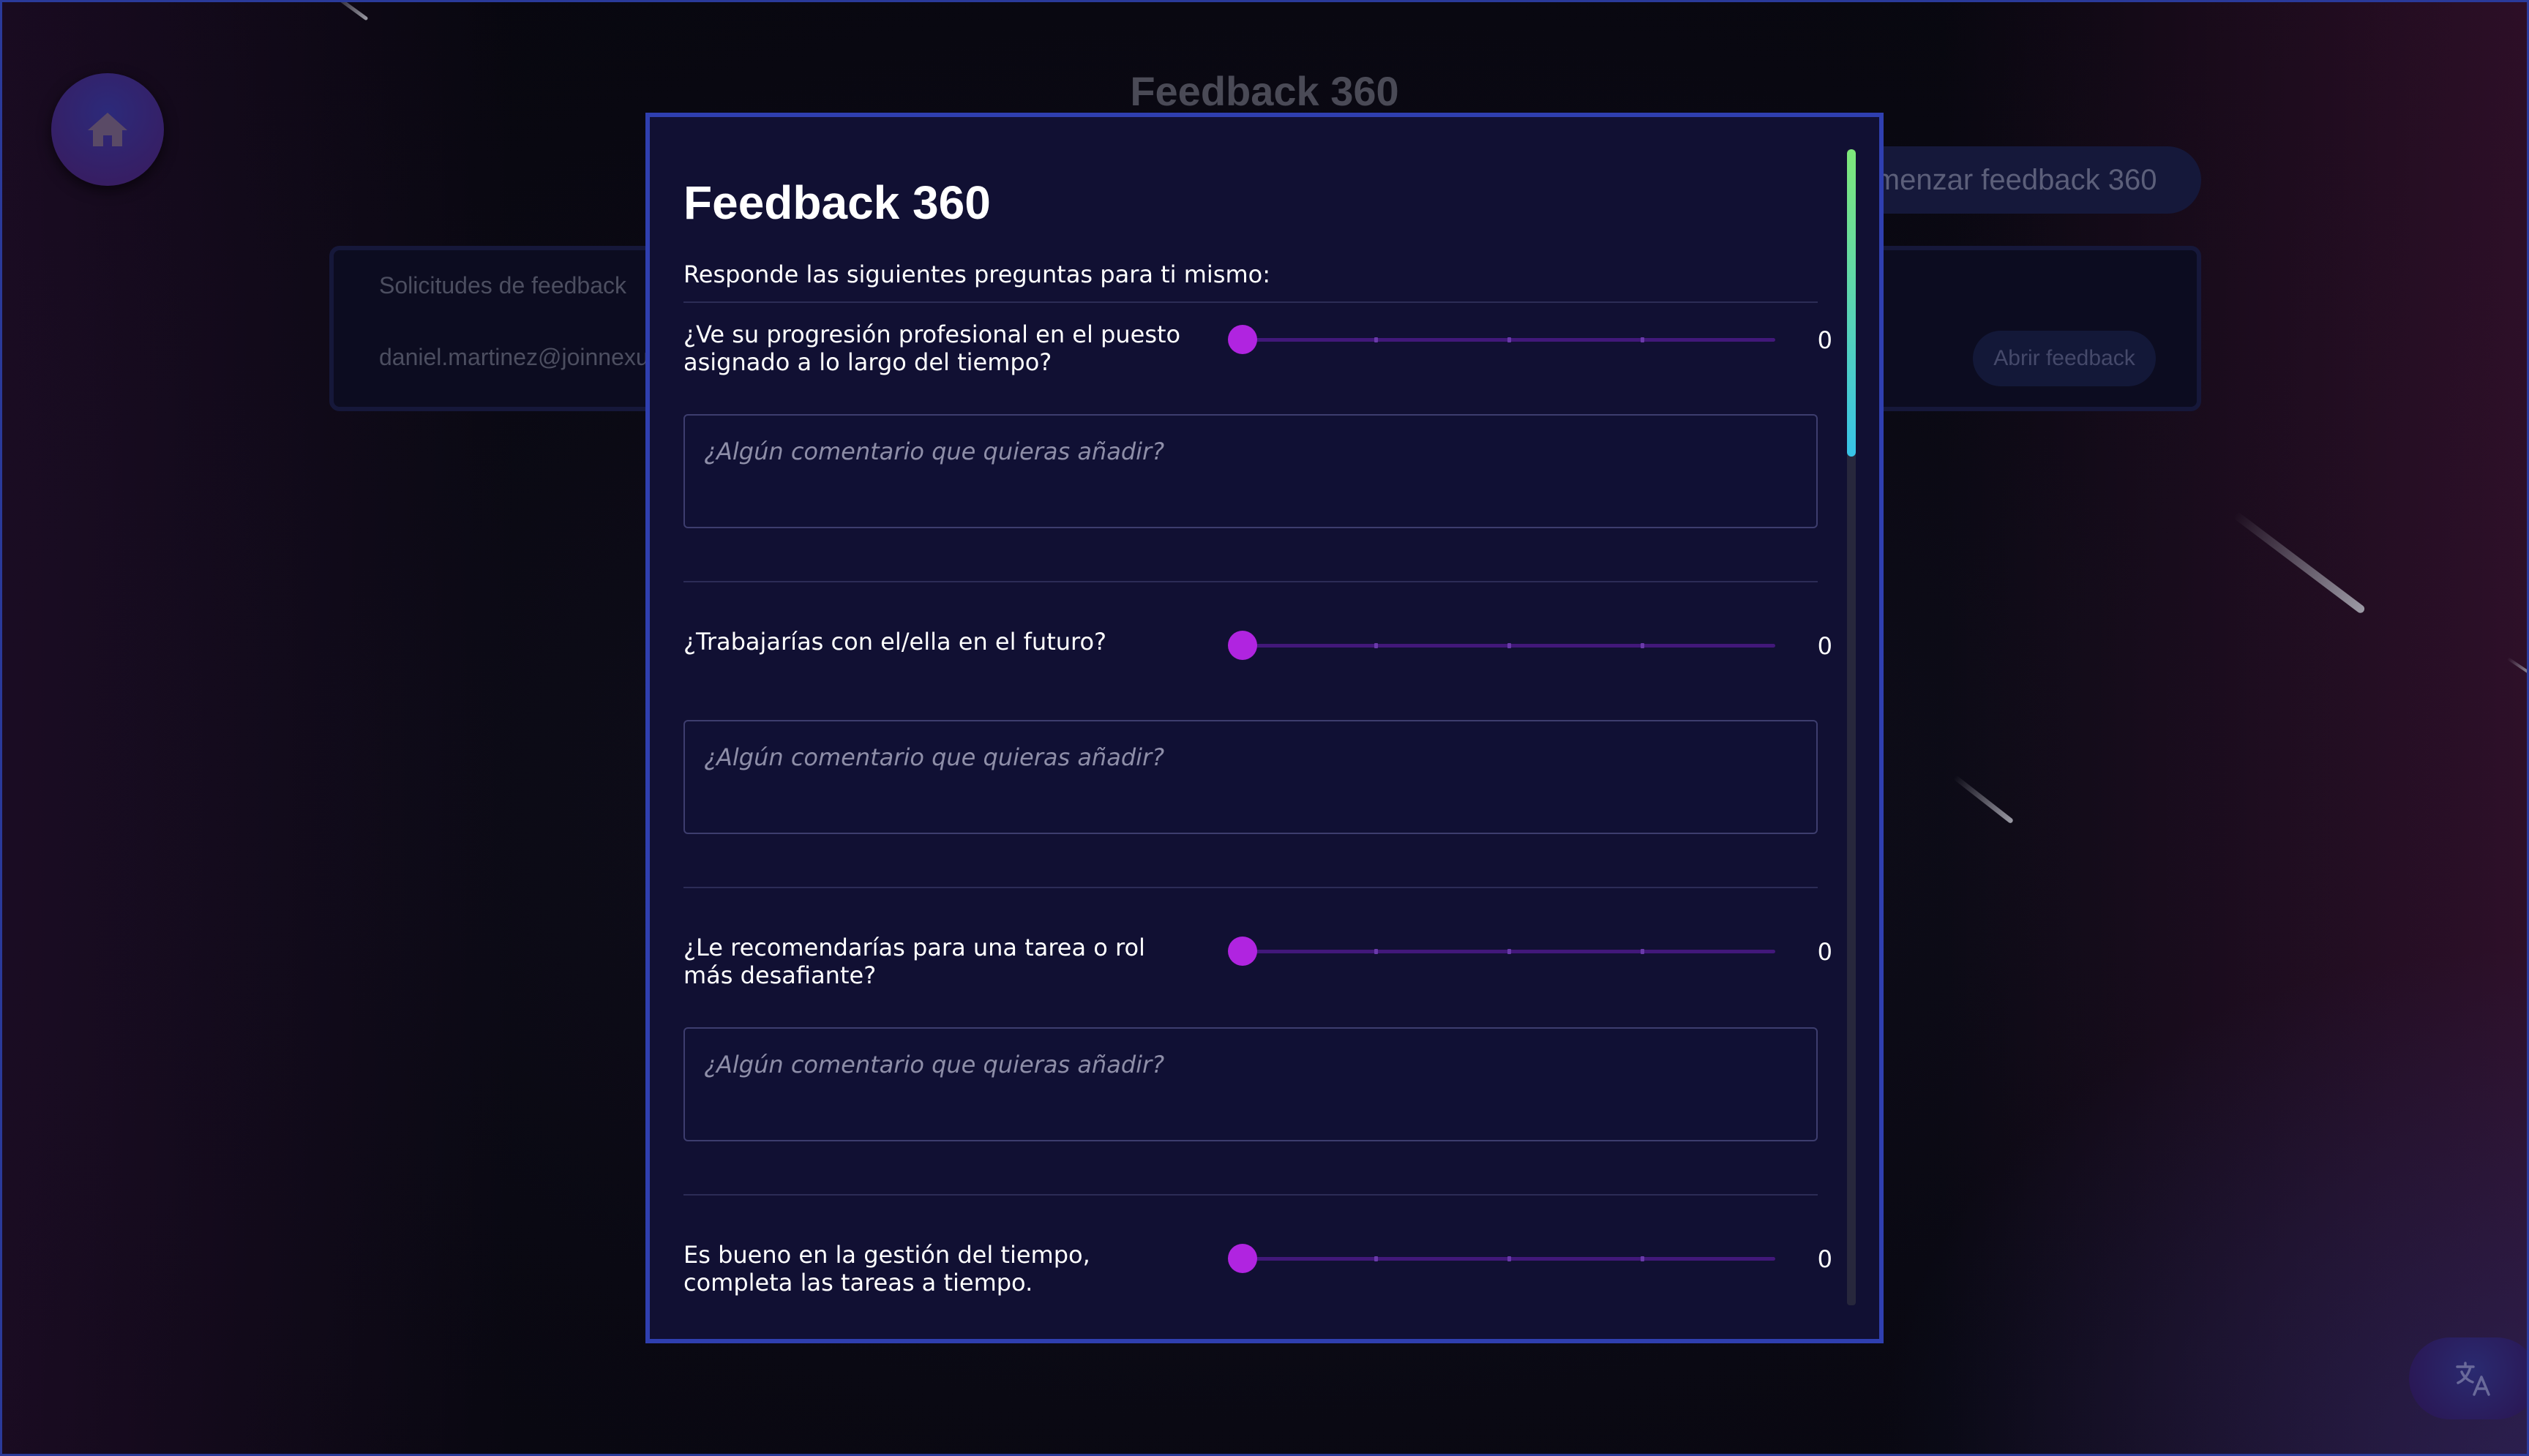  Describe the element at coordinates (2473, 1379) in the screenshot. I see `translate-icon` at that location.